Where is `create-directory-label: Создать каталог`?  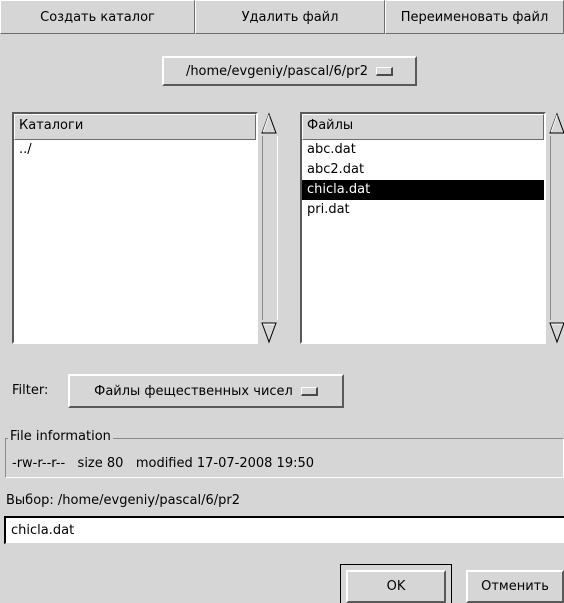
create-directory-label: Создать каталог is located at coordinates (97, 17).